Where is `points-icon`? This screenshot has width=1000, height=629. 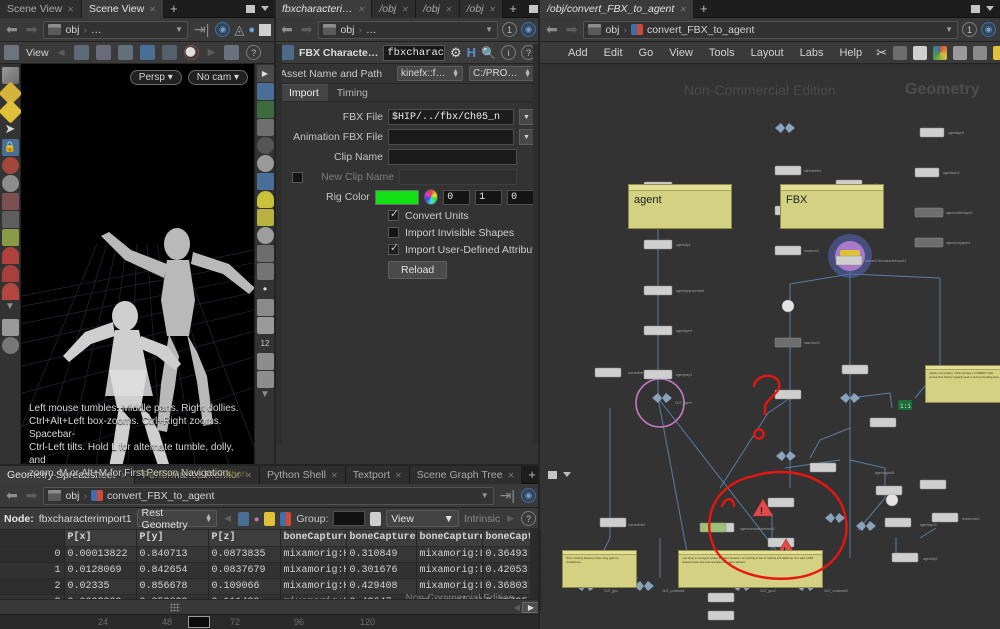 points-icon is located at coordinates (243, 518).